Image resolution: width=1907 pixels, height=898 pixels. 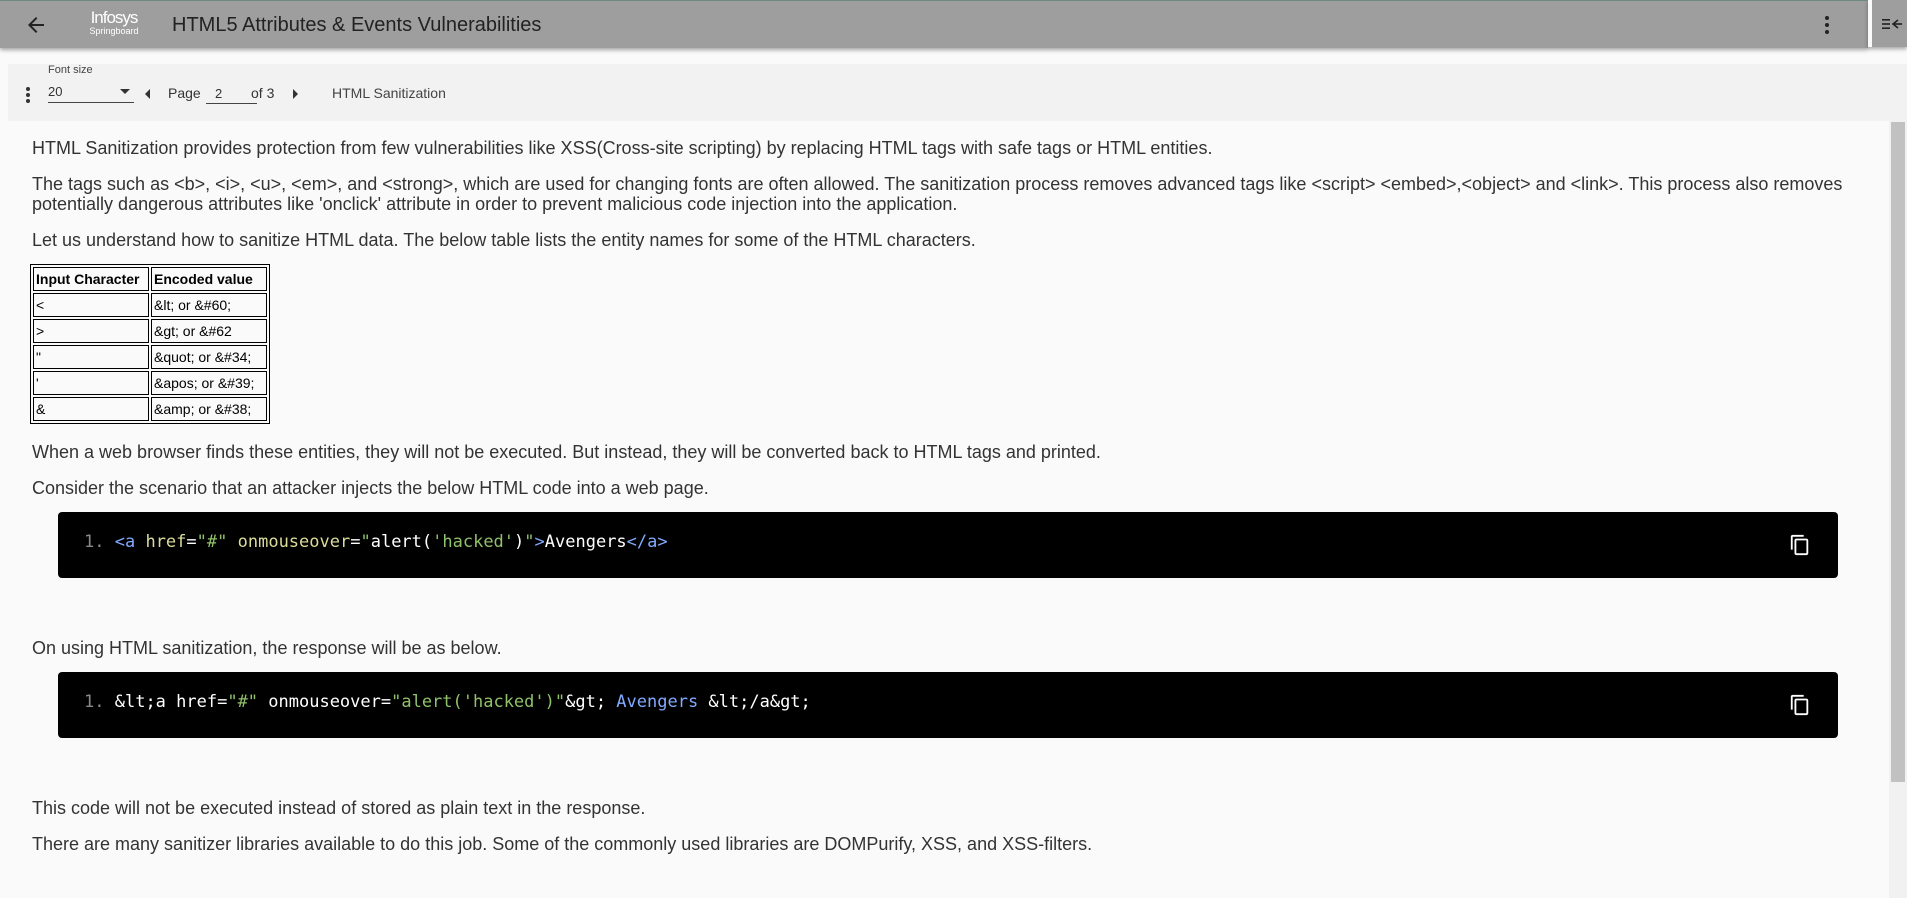 I want to click on table-row: & &amp; or &#38;, so click(x=150, y=409).